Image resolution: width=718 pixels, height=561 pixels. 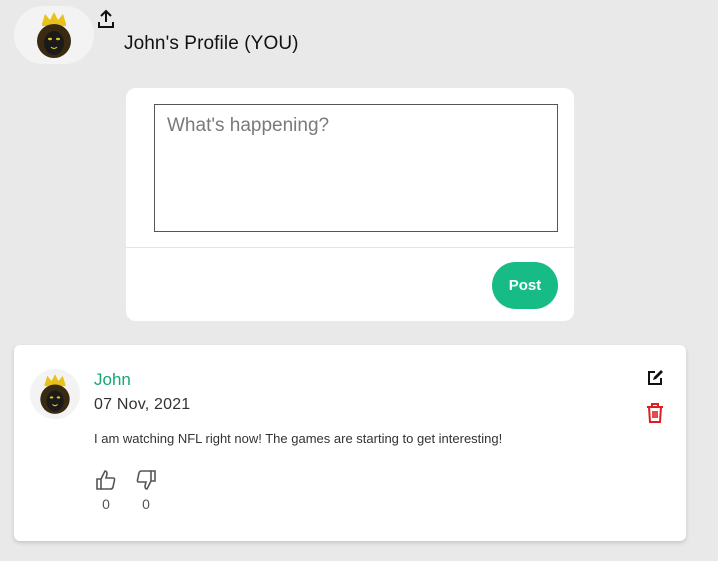 I want to click on post-author-avatar, so click(x=55, y=394).